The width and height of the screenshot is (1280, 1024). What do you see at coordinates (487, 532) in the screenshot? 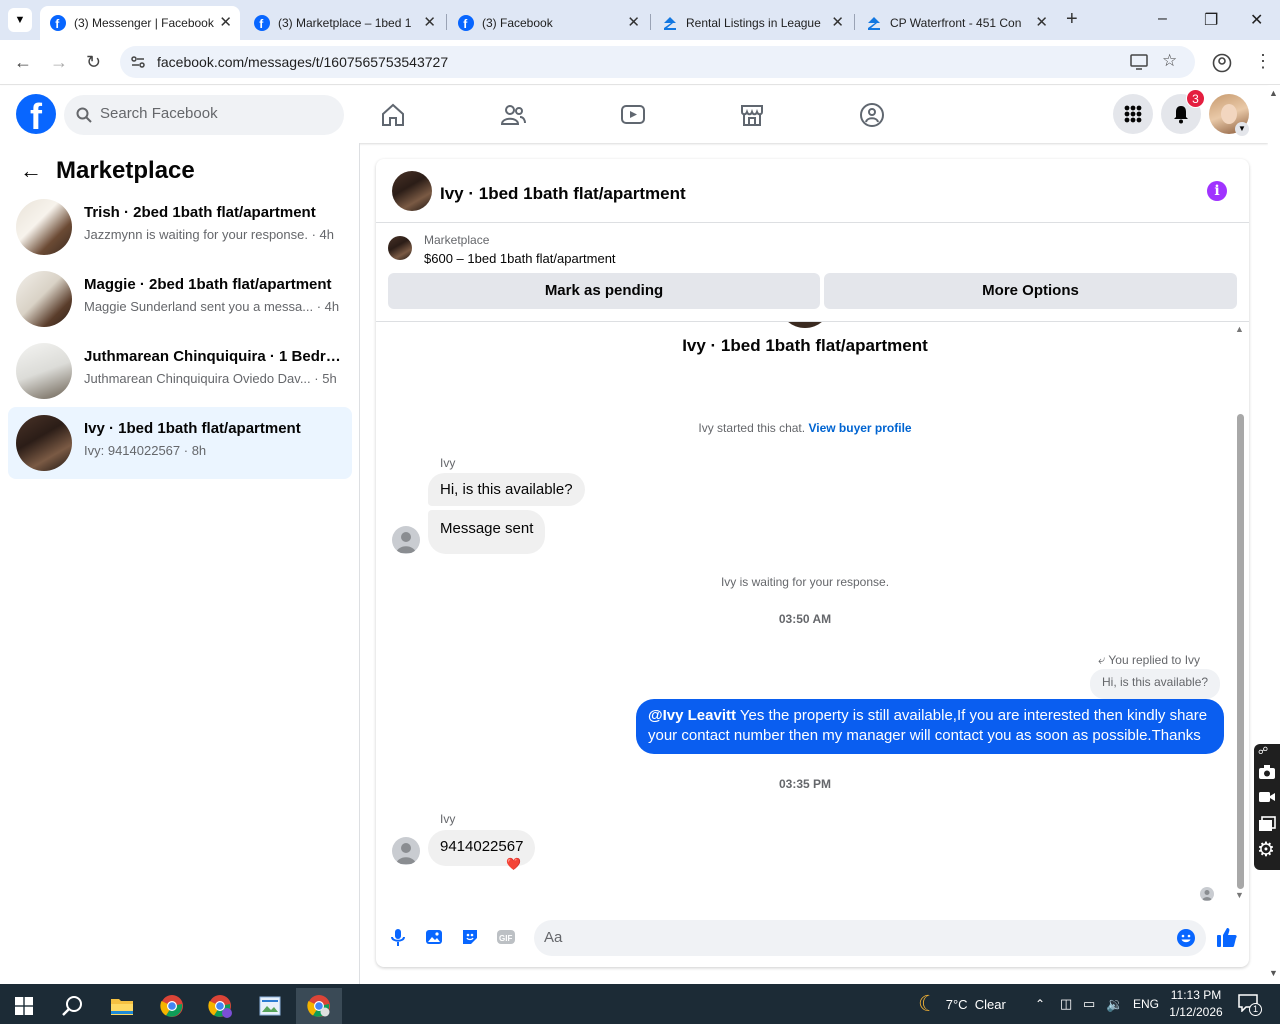
I see `received-message: Message sent` at bounding box center [487, 532].